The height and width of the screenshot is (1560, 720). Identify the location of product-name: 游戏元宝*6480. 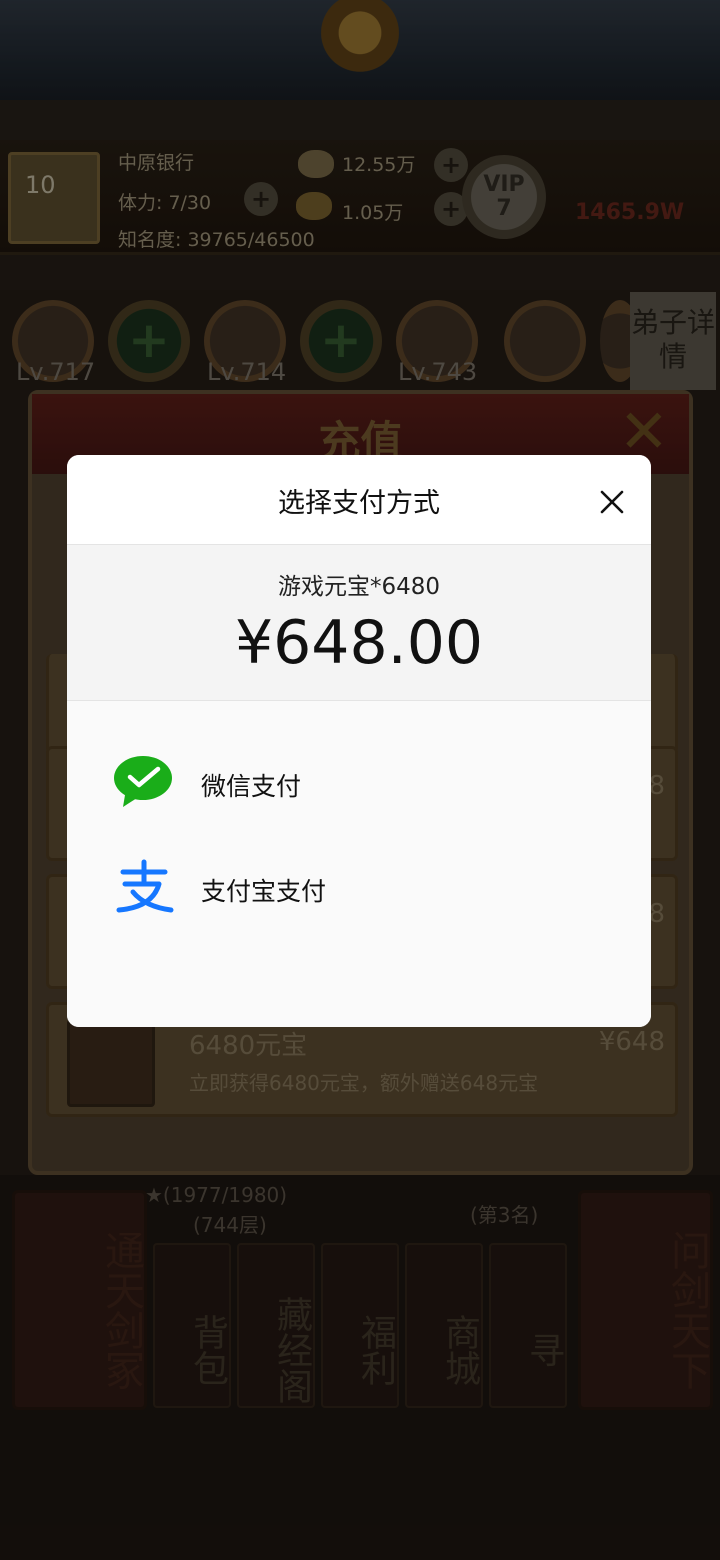
(359, 587).